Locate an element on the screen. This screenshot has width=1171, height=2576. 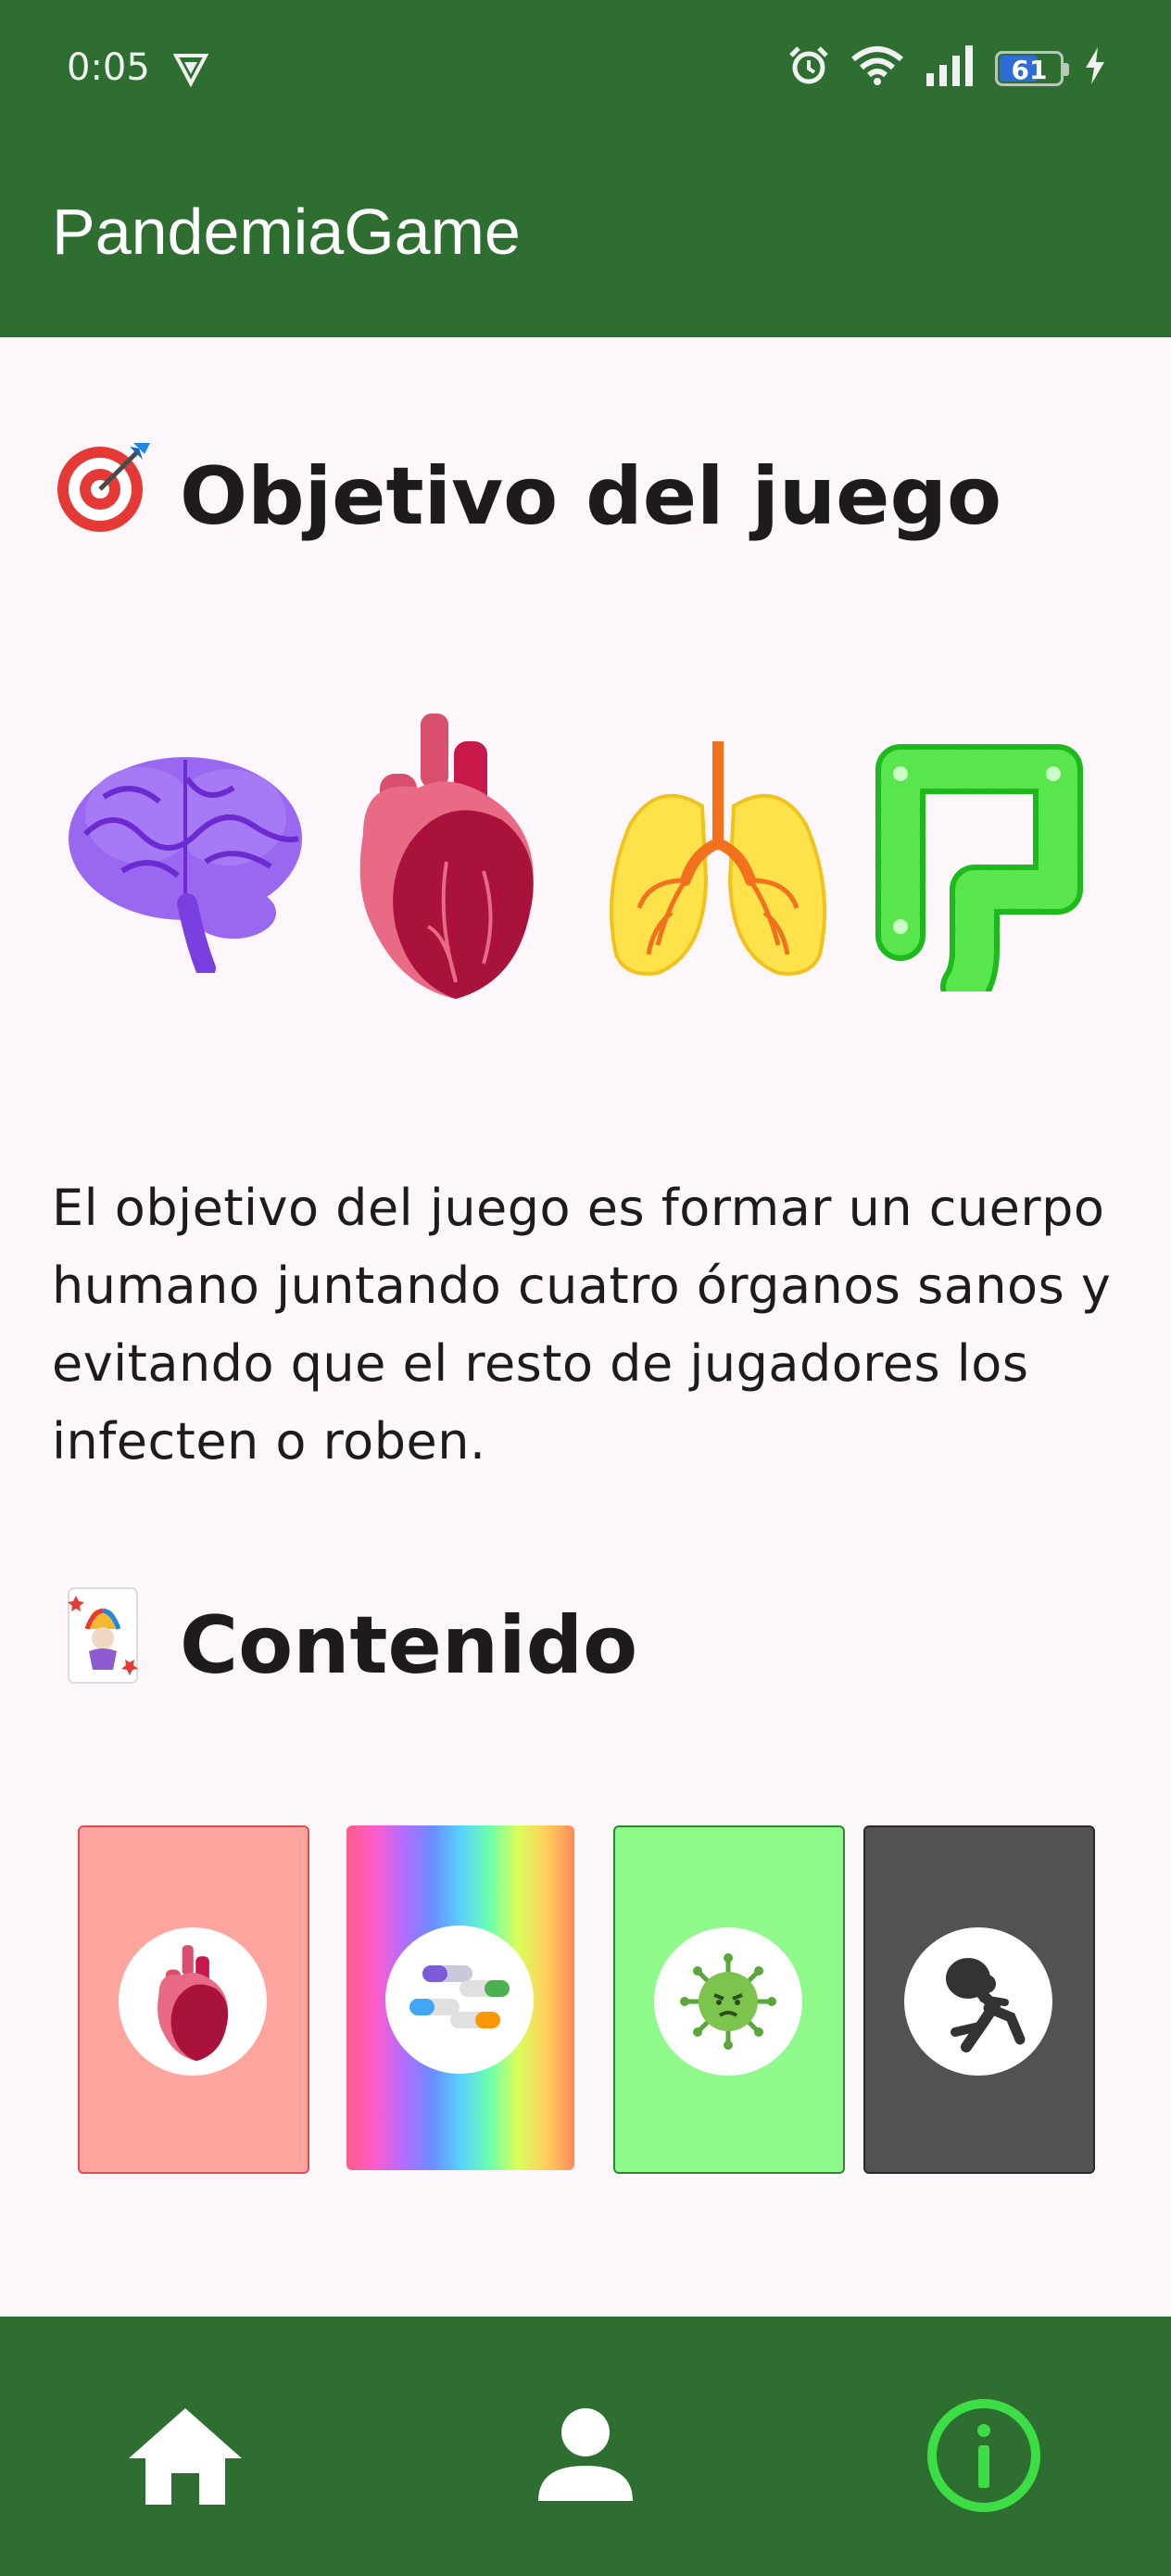
info-icon is located at coordinates (983, 2455).